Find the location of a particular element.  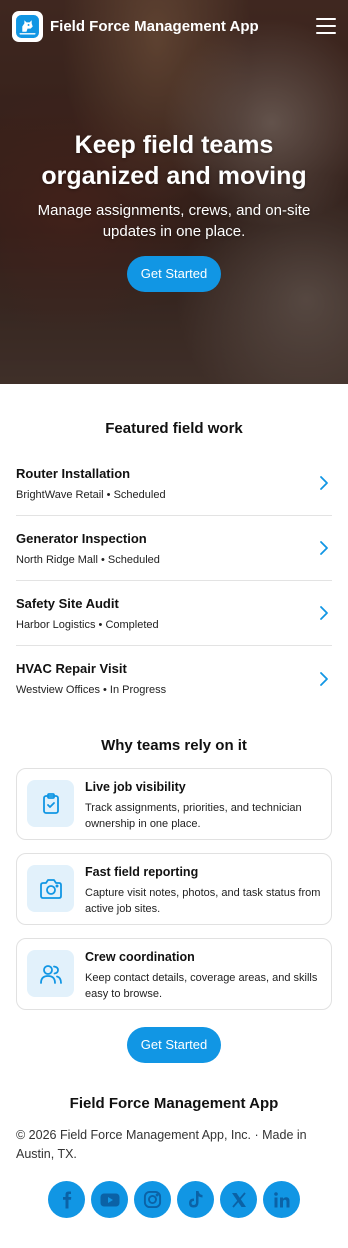

youtube-icon is located at coordinates (109, 1199).